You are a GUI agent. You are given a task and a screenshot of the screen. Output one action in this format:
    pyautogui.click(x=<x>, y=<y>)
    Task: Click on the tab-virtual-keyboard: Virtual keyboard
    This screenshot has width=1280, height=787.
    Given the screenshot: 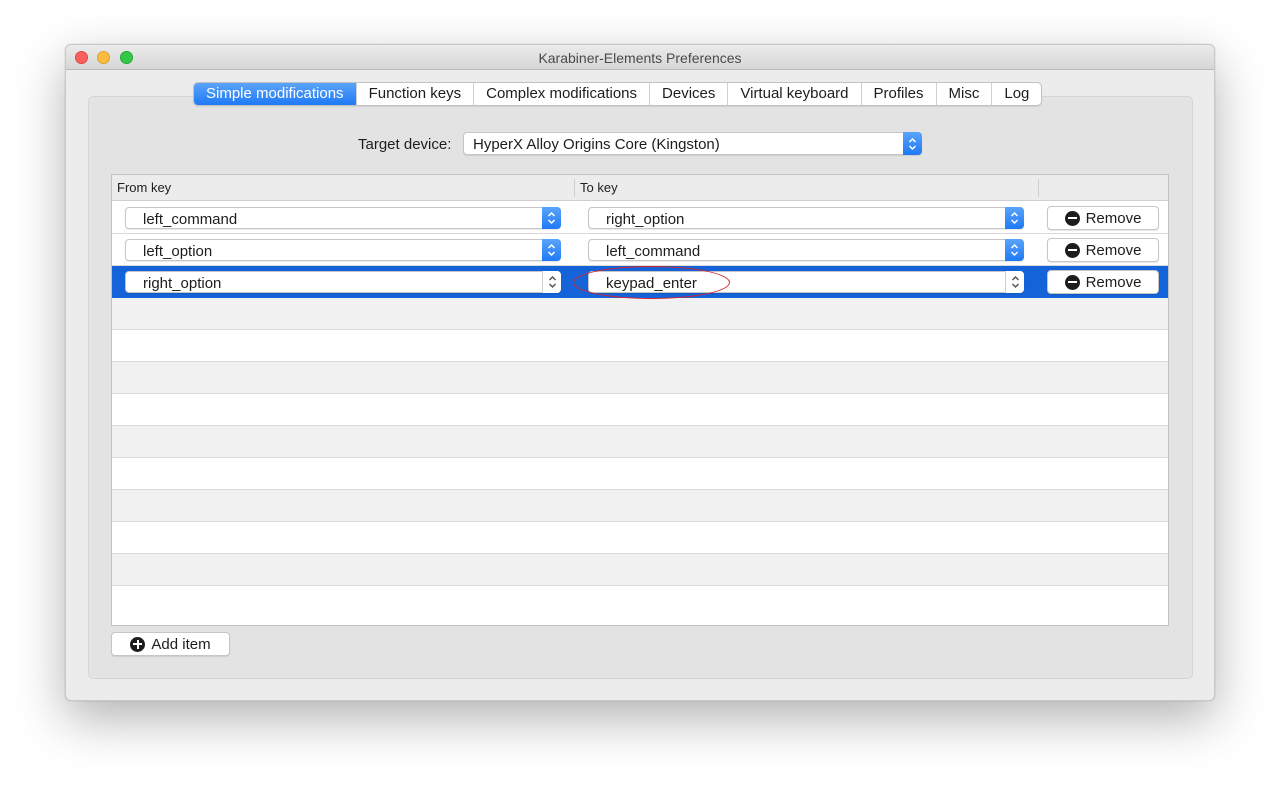 What is the action you would take?
    pyautogui.click(x=795, y=94)
    